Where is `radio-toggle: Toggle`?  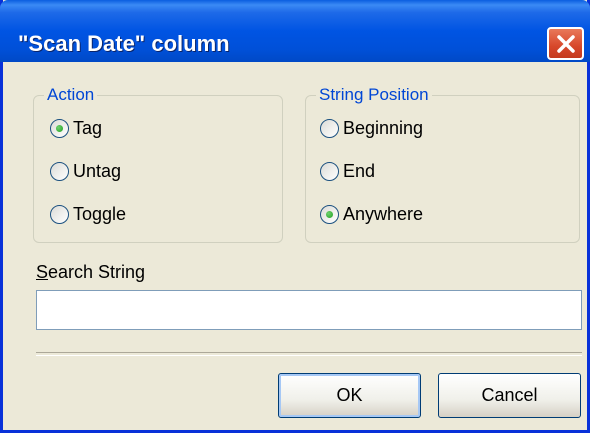
radio-toggle: Toggle is located at coordinates (88, 214).